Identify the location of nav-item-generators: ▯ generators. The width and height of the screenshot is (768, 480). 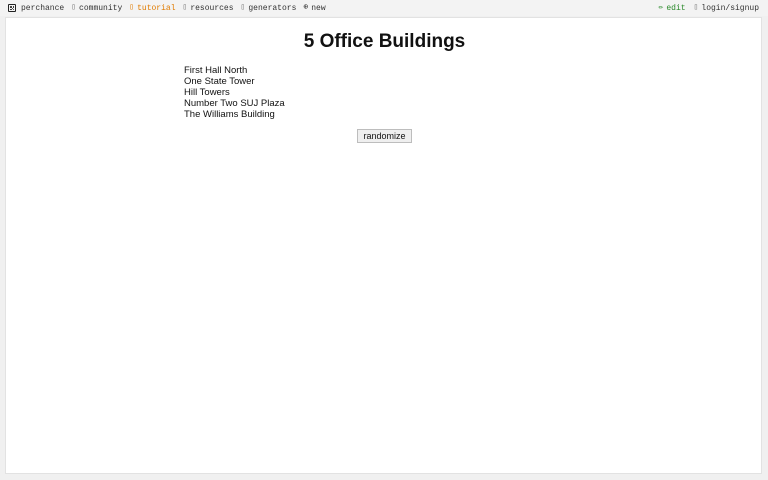
(269, 8).